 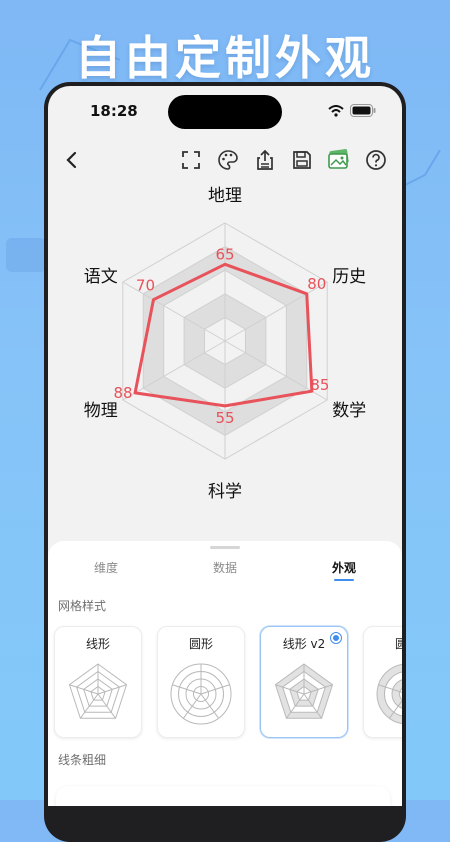 I want to click on grid-style-card-circle-v2: 圆形, so click(x=382, y=682).